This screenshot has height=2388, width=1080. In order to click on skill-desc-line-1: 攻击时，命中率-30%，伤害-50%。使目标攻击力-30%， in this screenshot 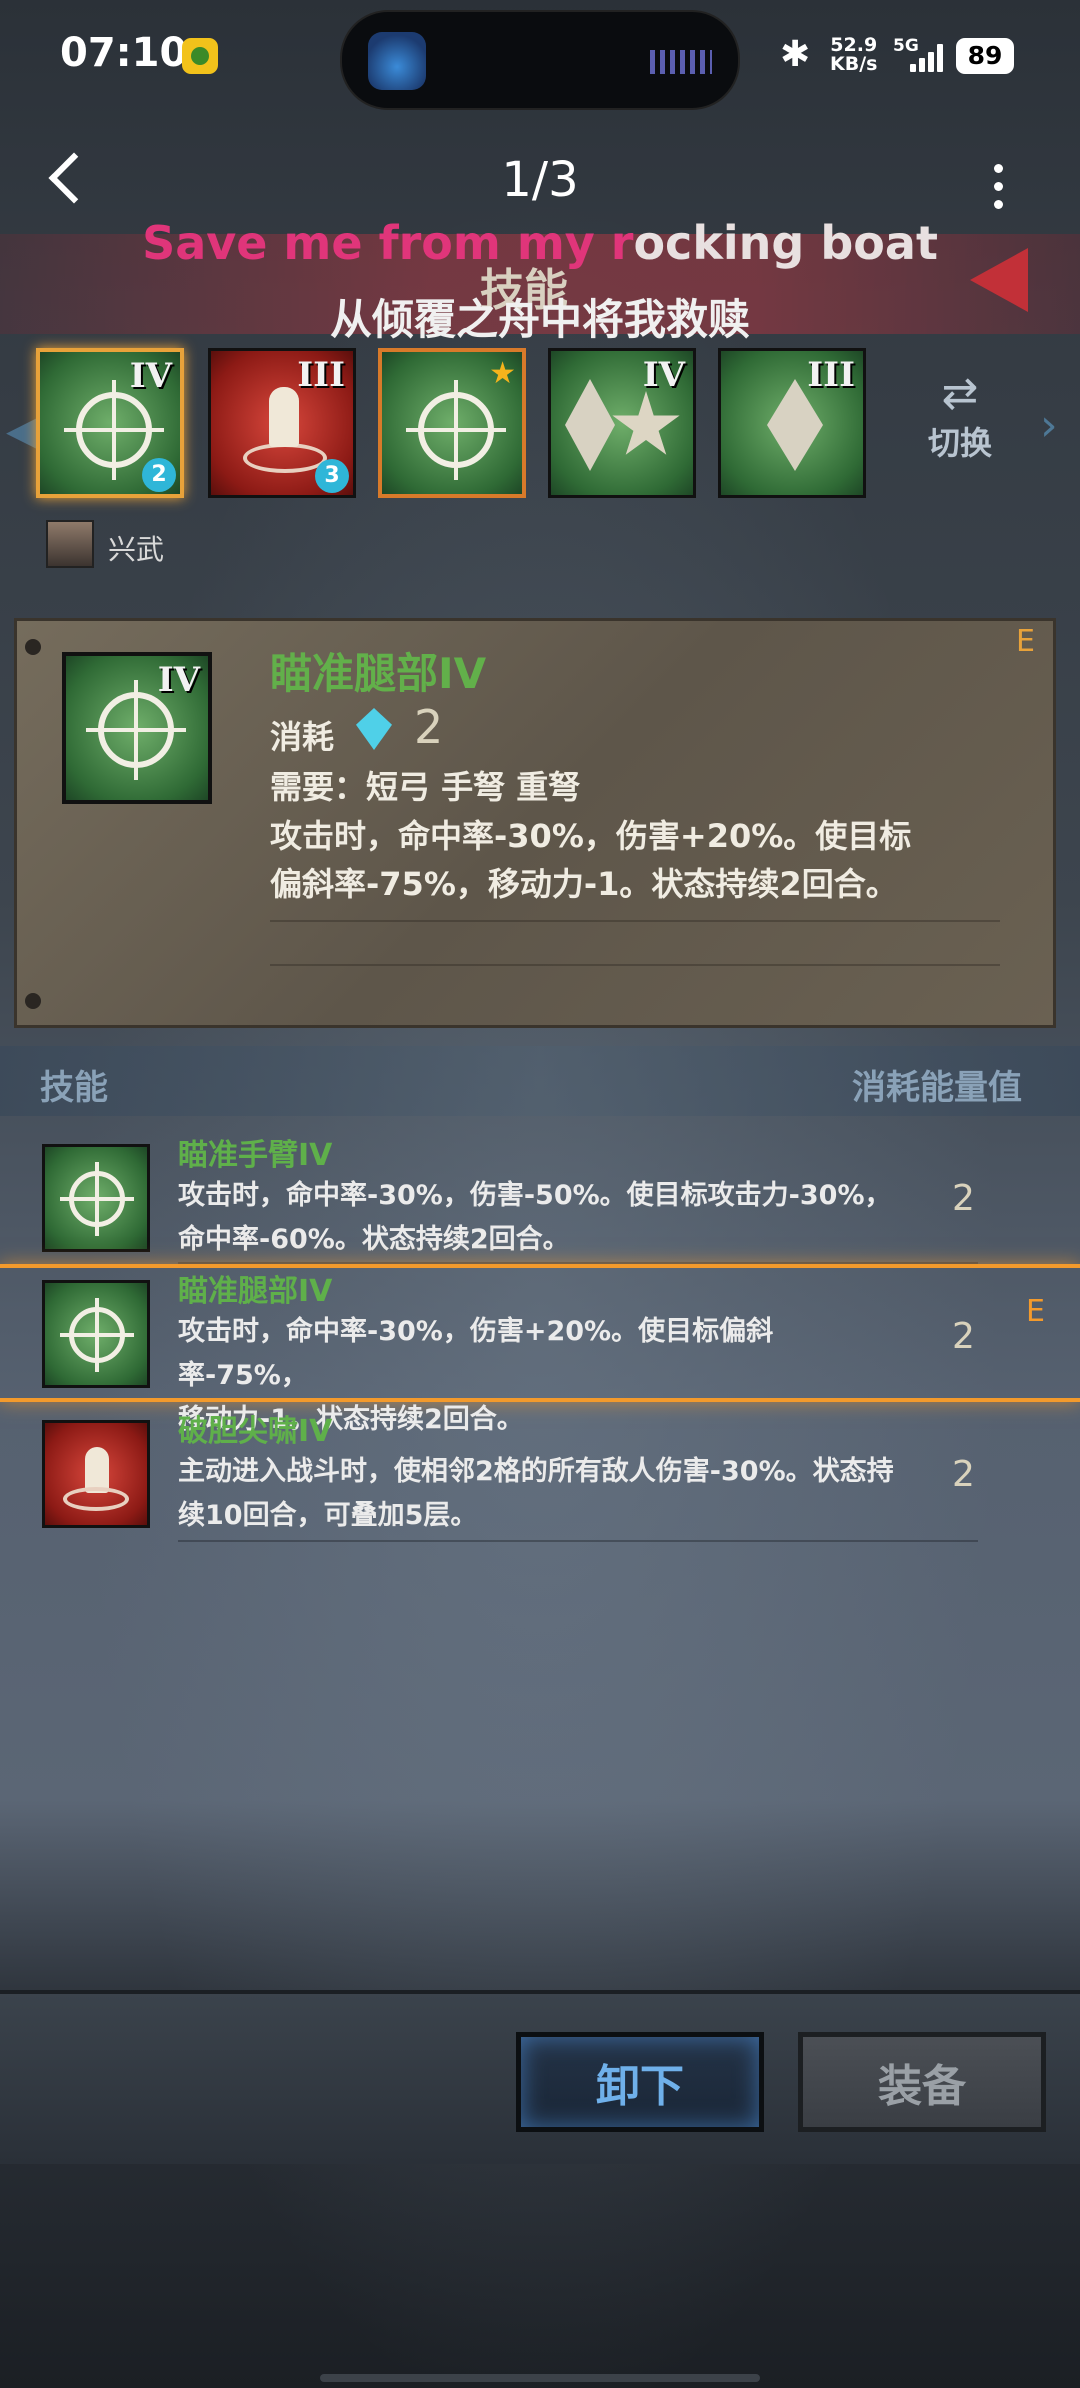, I will do `click(535, 1195)`.